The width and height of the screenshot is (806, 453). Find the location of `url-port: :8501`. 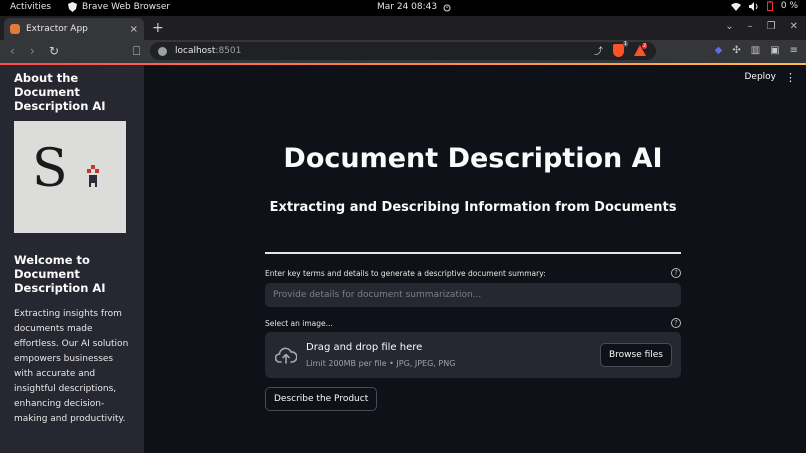

url-port: :8501 is located at coordinates (228, 51).